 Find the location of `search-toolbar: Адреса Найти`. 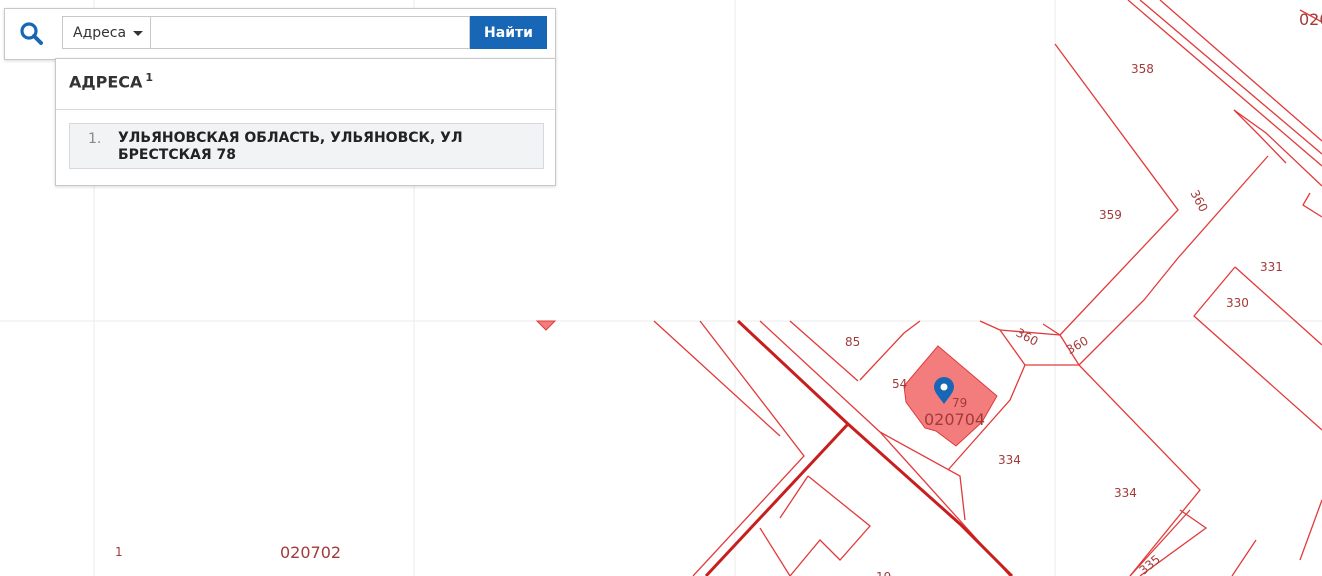

search-toolbar: Адреса Найти is located at coordinates (280, 34).